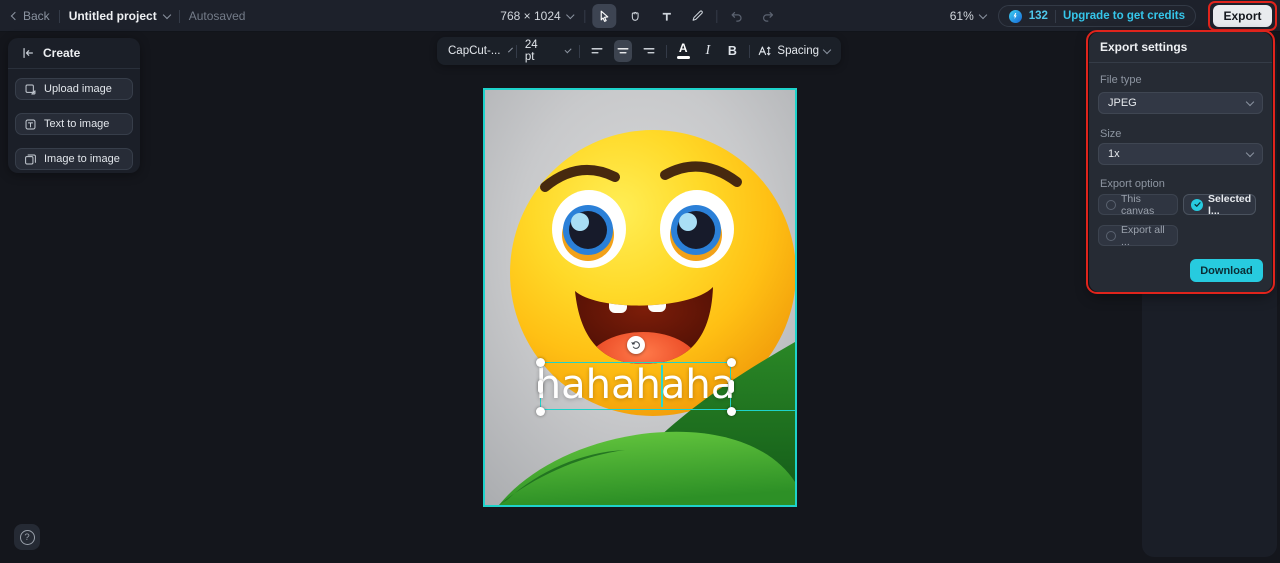 This screenshot has width=1280, height=563. Describe the element at coordinates (683, 57) in the screenshot. I see `current-color-swatch` at that location.